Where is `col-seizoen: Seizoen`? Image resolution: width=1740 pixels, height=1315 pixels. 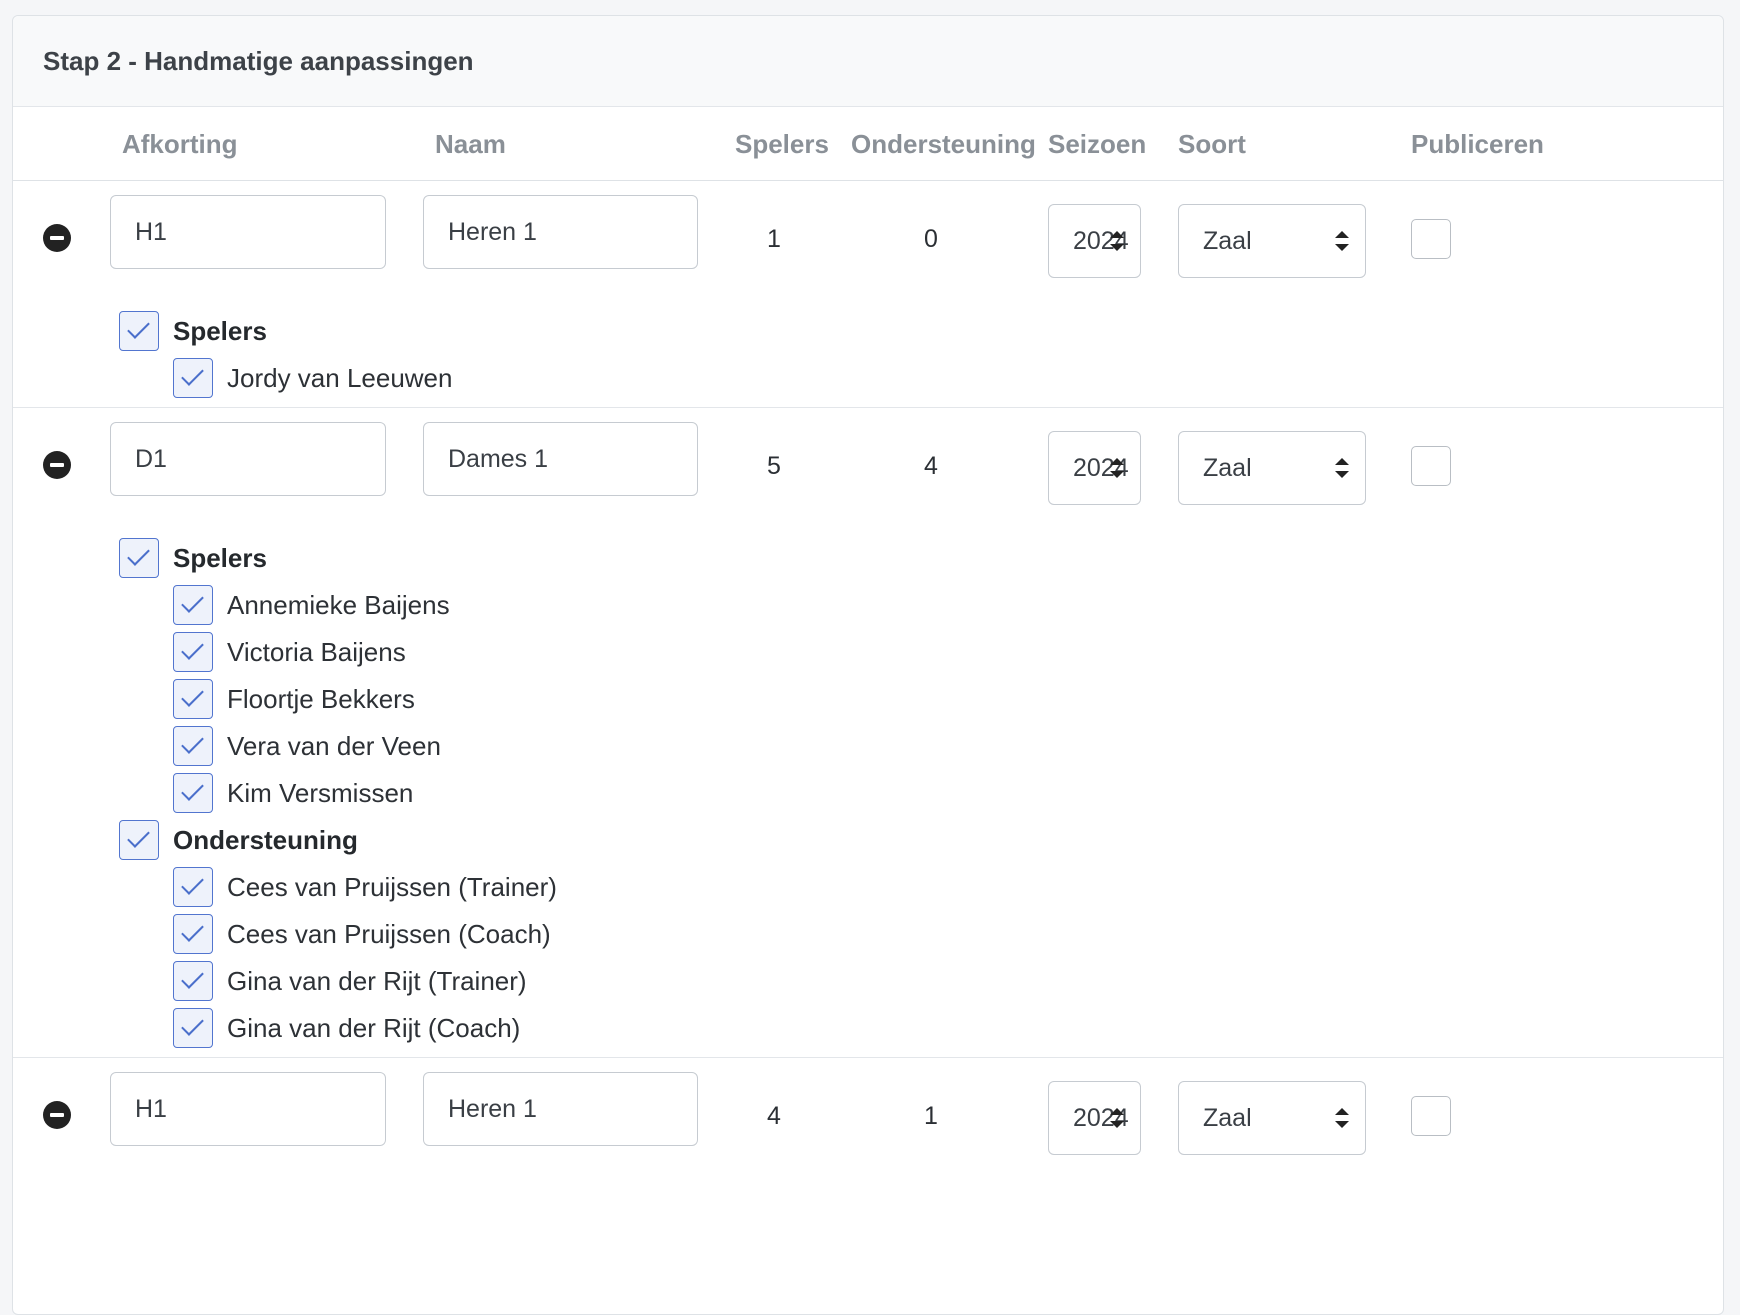 col-seizoen: Seizoen is located at coordinates (1097, 144).